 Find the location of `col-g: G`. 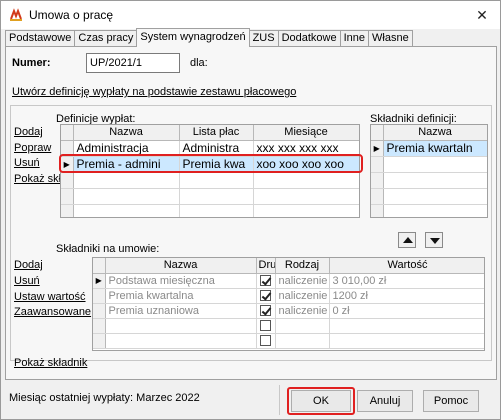

col-g: G is located at coordinates (359, 132).